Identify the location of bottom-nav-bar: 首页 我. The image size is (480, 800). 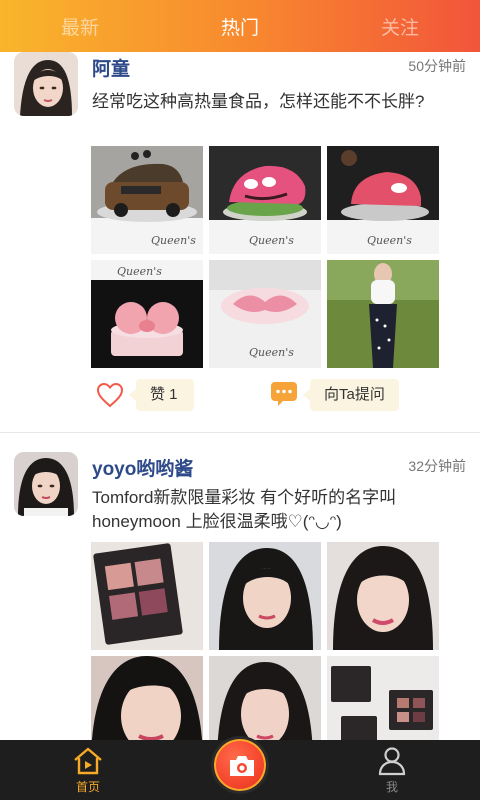
(240, 768).